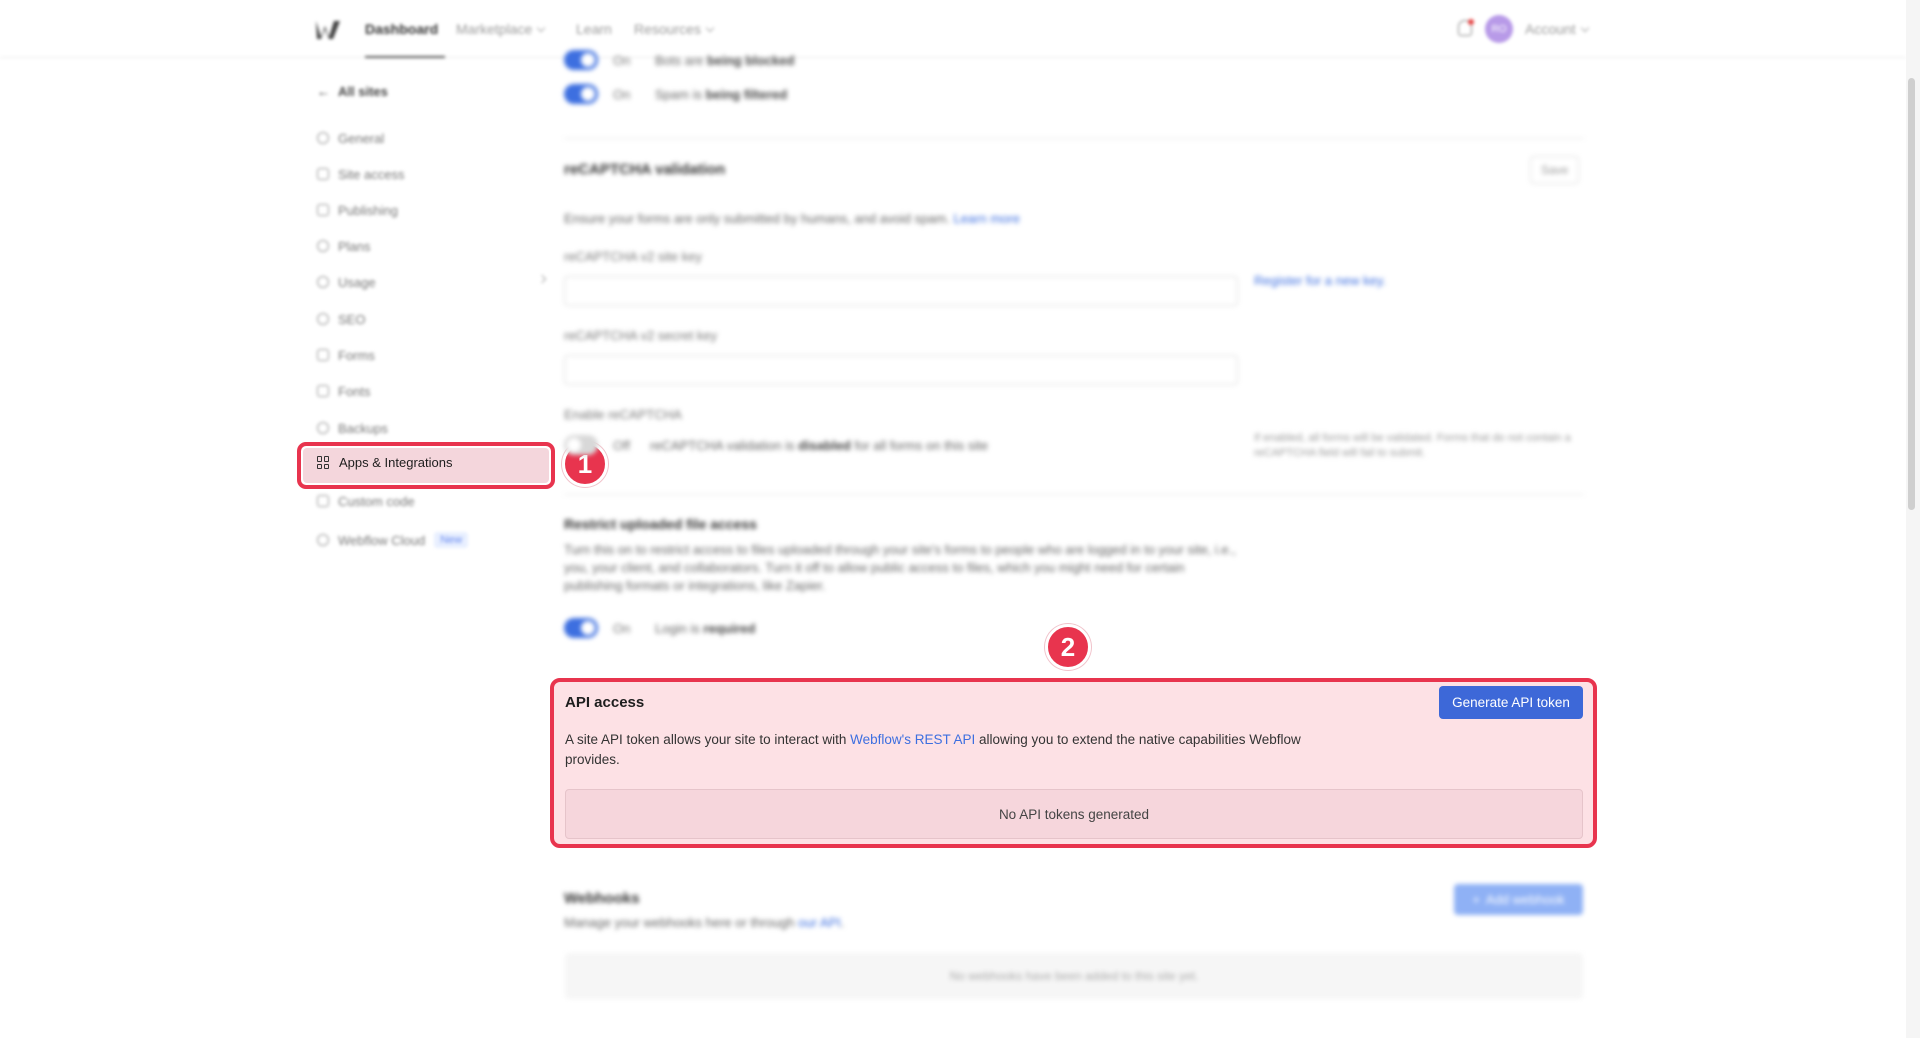 This screenshot has height=1038, width=1920. I want to click on nav-marketplace-label: Marketplace, so click(494, 29).